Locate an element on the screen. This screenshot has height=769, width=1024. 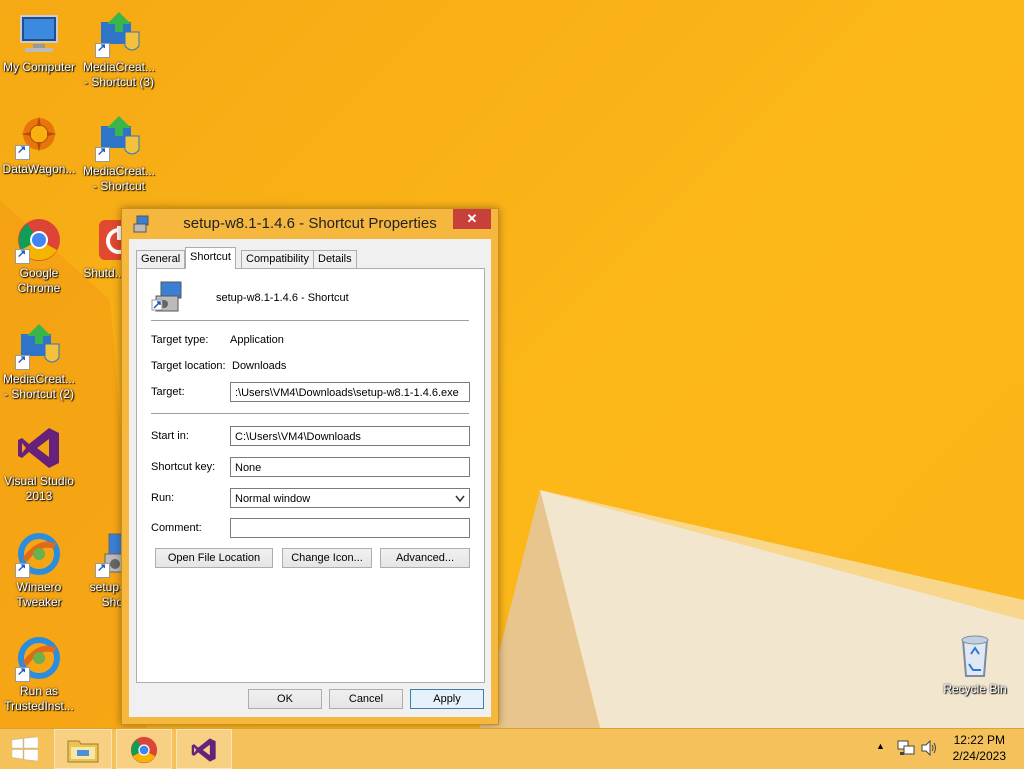
desktop-icon-label: Winaero Tweaker is located at coordinates (39, 594).